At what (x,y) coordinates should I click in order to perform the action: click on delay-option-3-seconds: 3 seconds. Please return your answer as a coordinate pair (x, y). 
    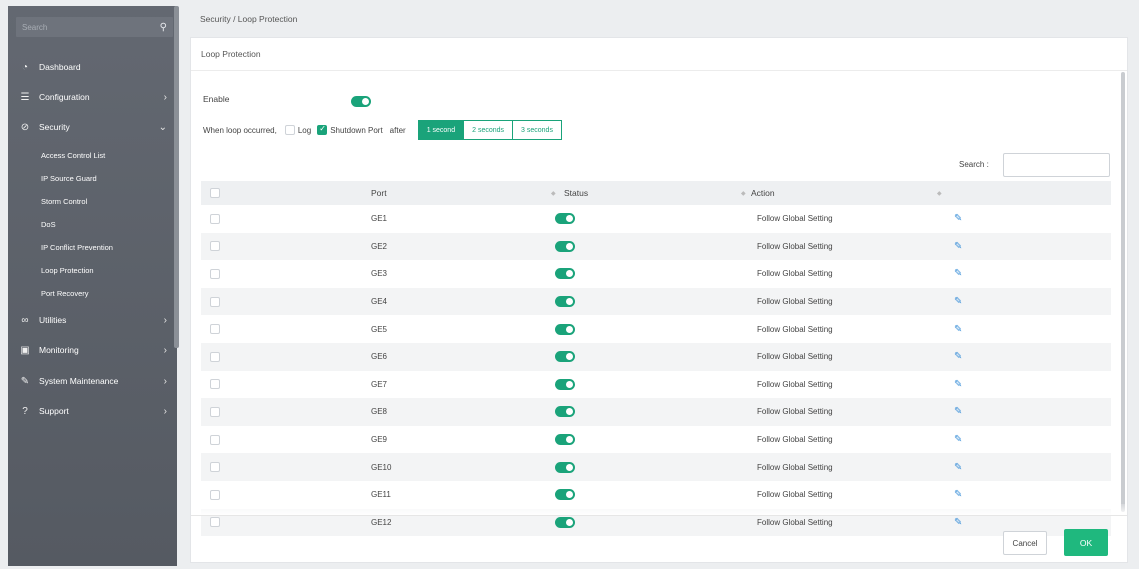
    Looking at the image, I should click on (537, 130).